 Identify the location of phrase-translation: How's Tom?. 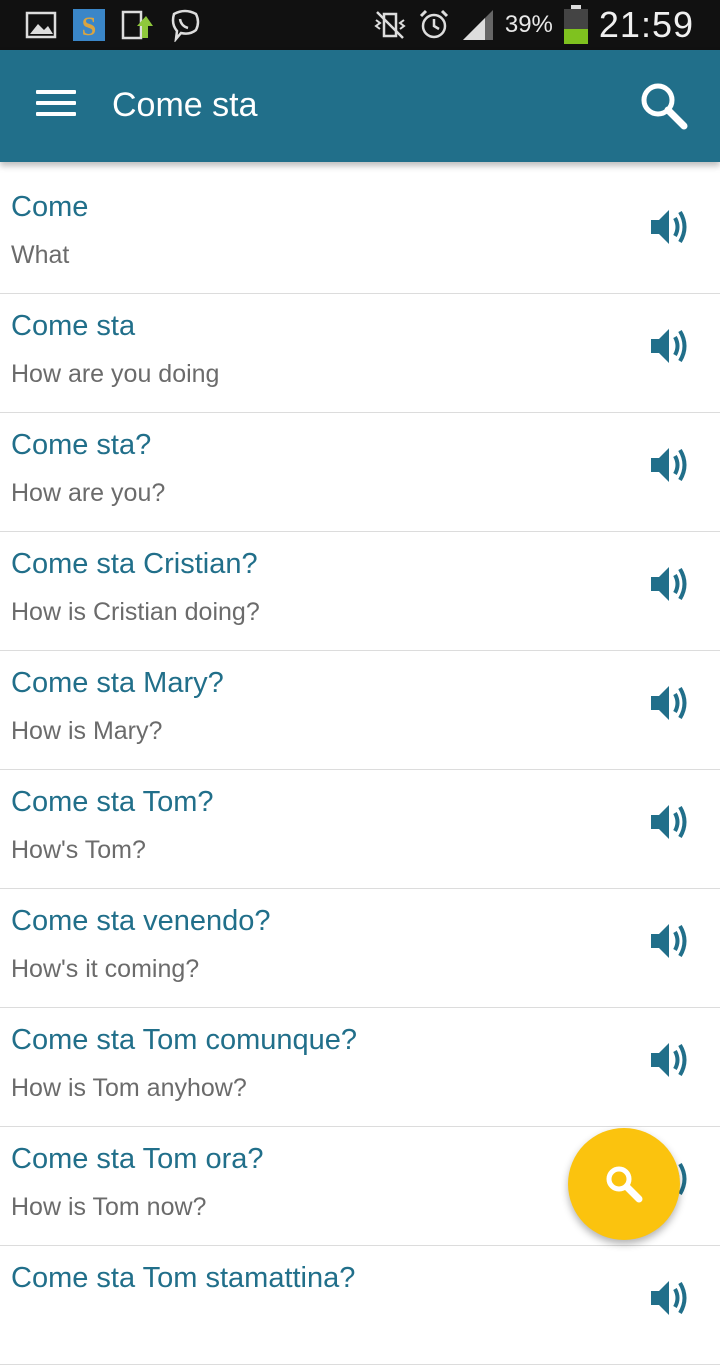
(78, 850).